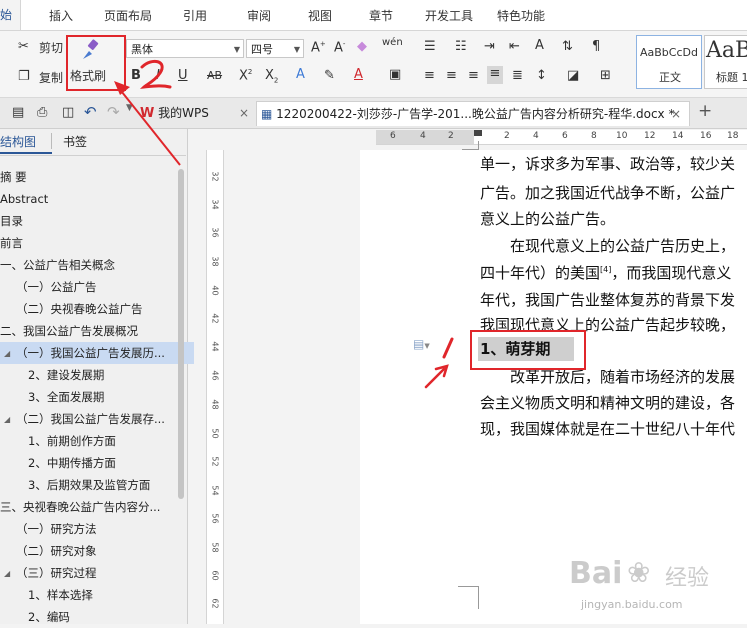 This screenshot has height=628, width=747. I want to click on footnote-ref: [4], so click(605, 269).